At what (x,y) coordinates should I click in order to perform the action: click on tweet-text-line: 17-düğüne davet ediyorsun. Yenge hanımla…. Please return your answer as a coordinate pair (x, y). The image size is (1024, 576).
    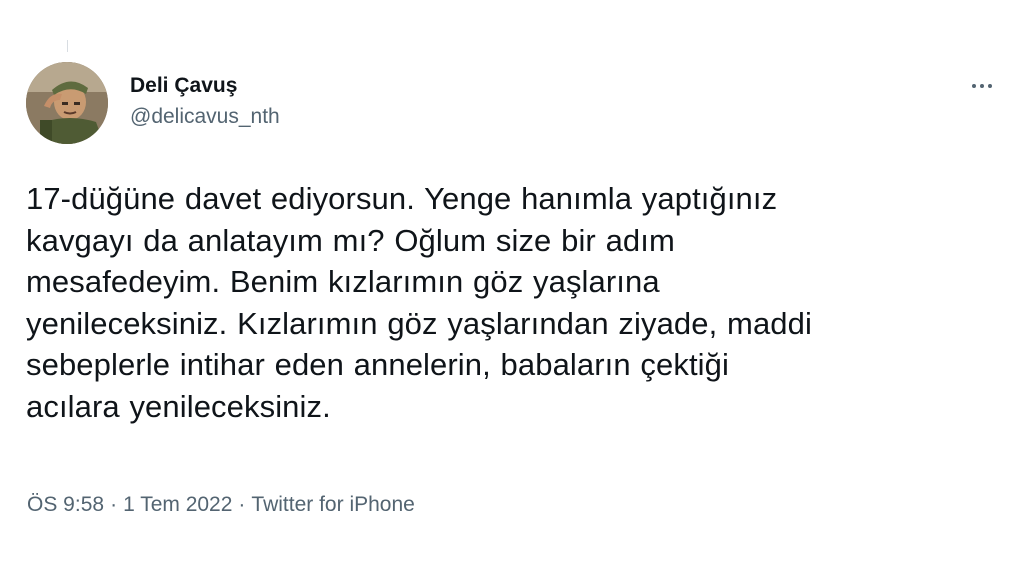
    Looking at the image, I should click on (402, 198).